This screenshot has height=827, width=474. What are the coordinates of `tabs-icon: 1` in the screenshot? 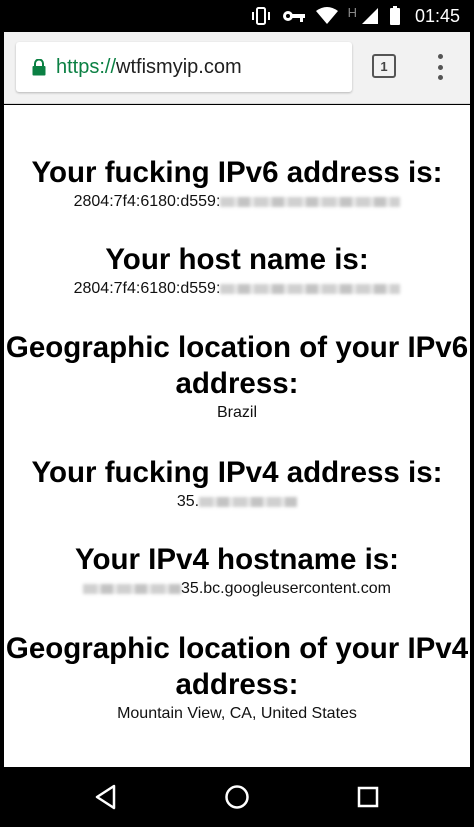 It's located at (384, 66).